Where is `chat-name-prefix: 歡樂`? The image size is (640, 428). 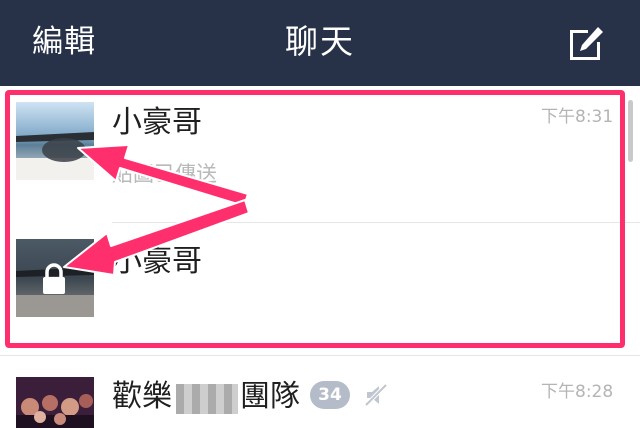
chat-name-prefix: 歡樂 is located at coordinates (142, 396).